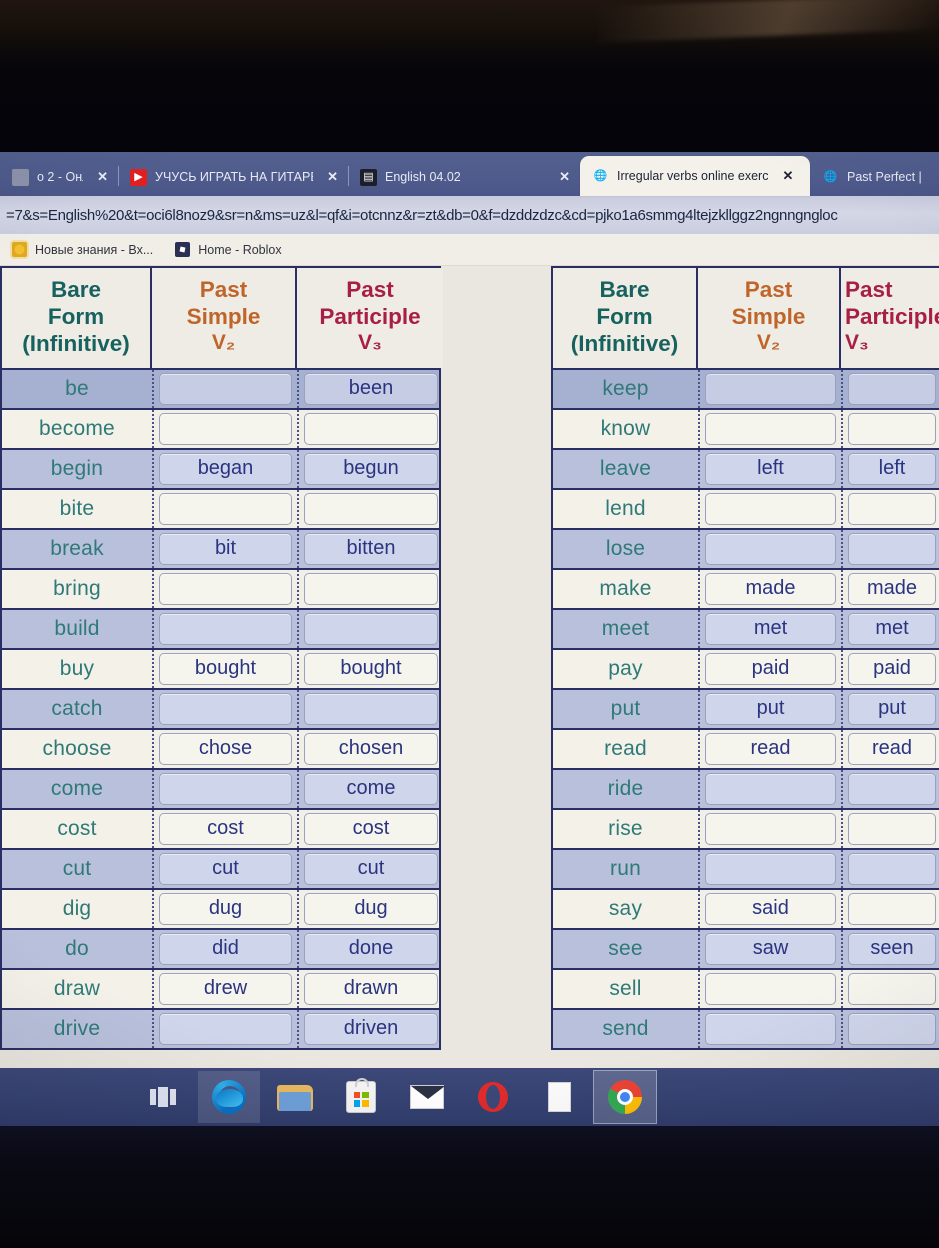 This screenshot has height=1248, width=939. I want to click on past-participle-cell: made, so click(890, 588).